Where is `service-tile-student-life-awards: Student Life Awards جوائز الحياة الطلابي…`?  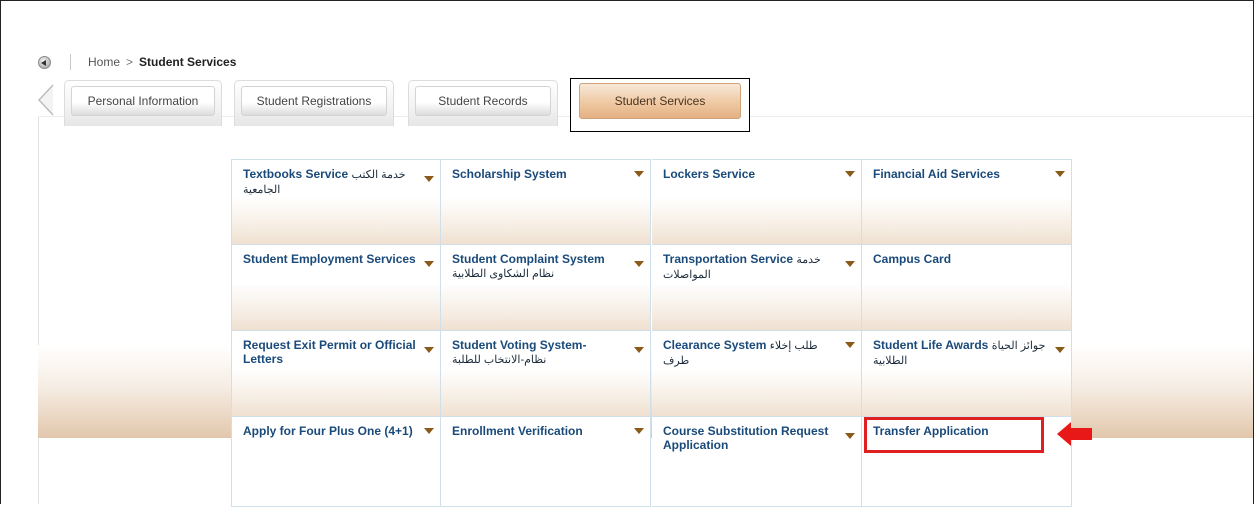
service-tile-student-life-awards: Student Life Awards جوائز الحياة الطلابي… is located at coordinates (967, 374).